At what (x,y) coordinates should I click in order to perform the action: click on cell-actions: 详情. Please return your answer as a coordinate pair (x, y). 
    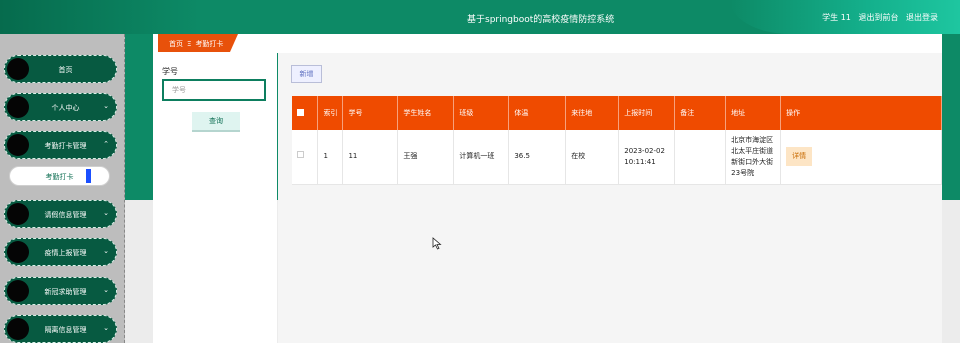
    Looking at the image, I should click on (861, 157).